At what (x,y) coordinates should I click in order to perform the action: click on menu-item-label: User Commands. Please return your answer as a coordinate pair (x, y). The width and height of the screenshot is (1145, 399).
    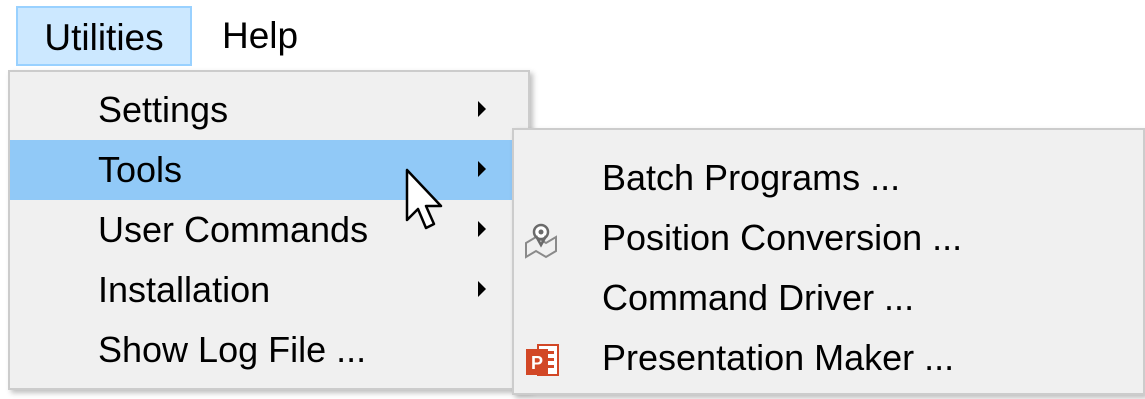
    Looking at the image, I should click on (233, 229).